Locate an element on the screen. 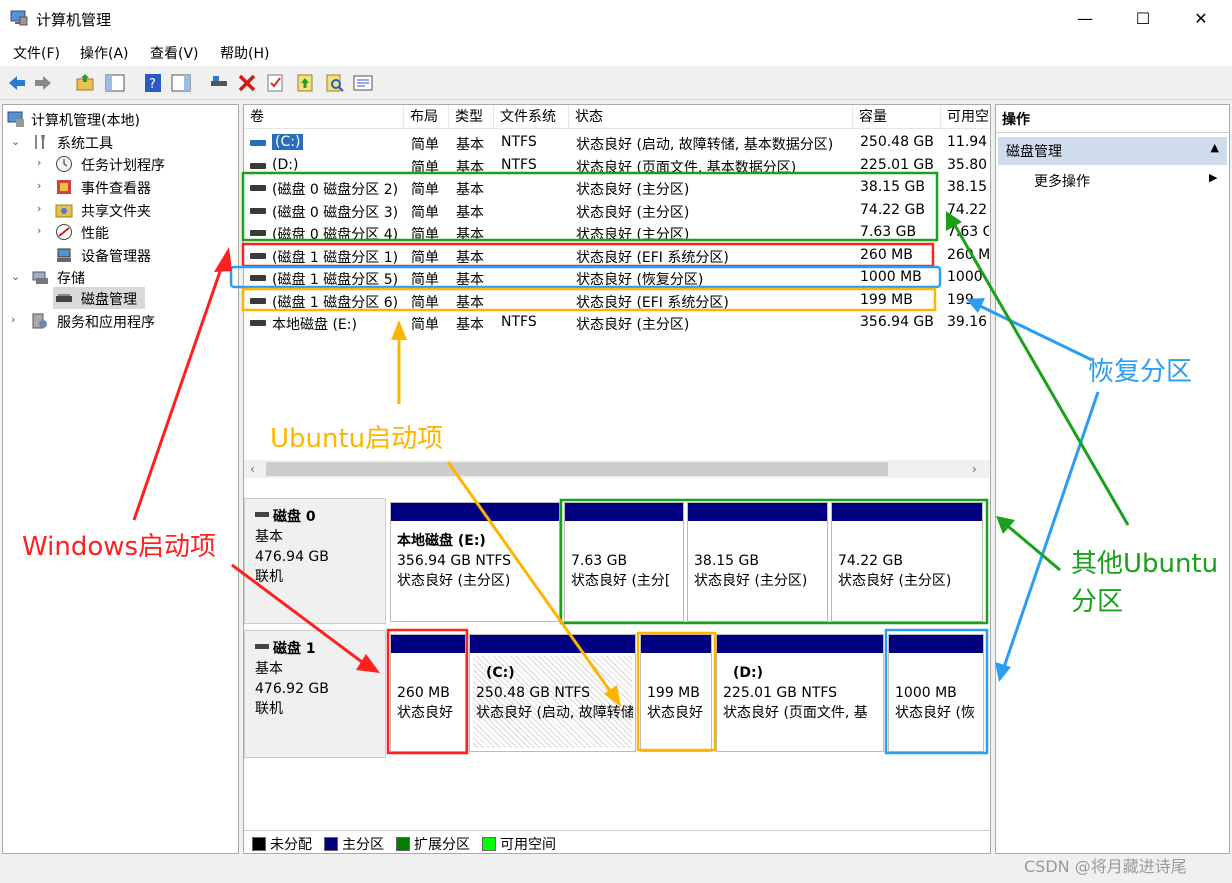  search-icon is located at coordinates (335, 83).